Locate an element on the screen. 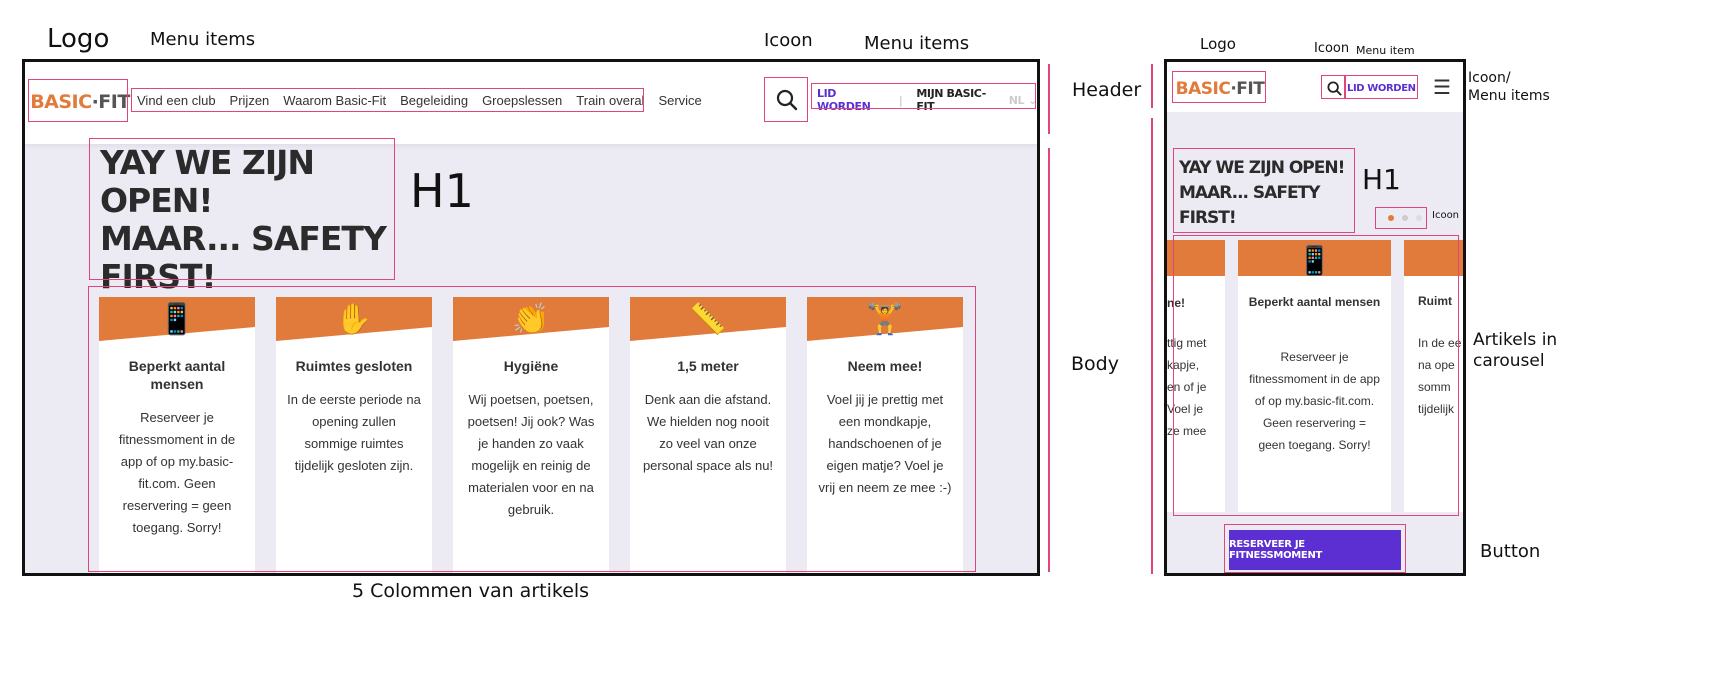 This screenshot has height=684, width=1722. annotation-five-columns: 5 Colommen van artikels is located at coordinates (471, 591).